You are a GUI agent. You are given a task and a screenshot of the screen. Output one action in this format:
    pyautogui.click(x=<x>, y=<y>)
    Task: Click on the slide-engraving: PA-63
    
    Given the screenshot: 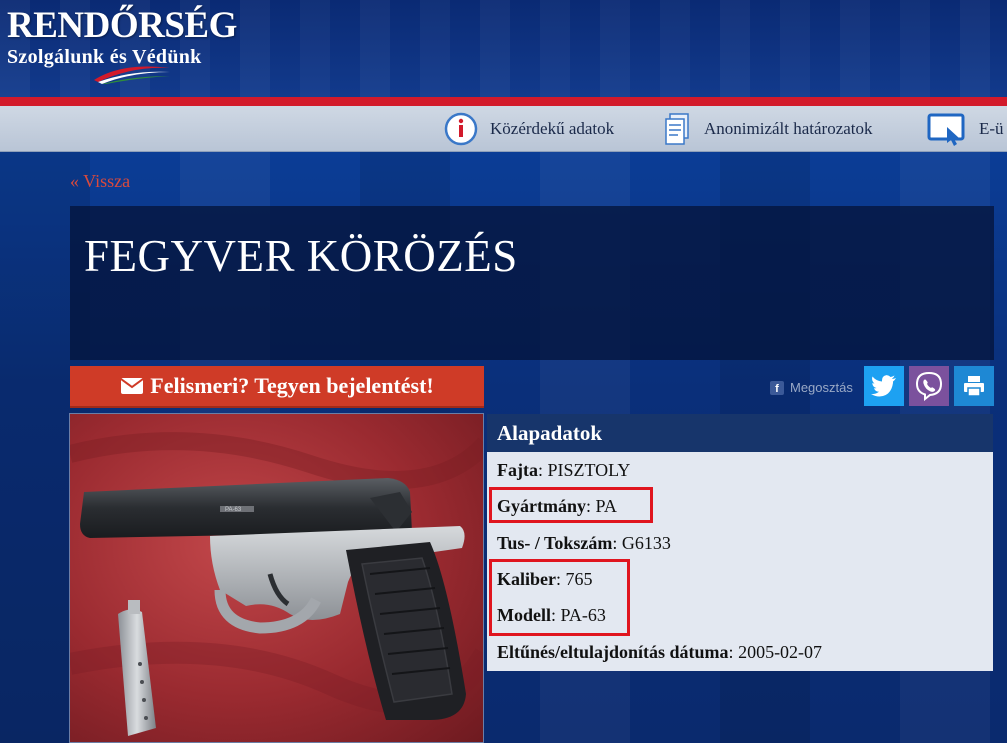 What is the action you would take?
    pyautogui.click(x=233, y=510)
    